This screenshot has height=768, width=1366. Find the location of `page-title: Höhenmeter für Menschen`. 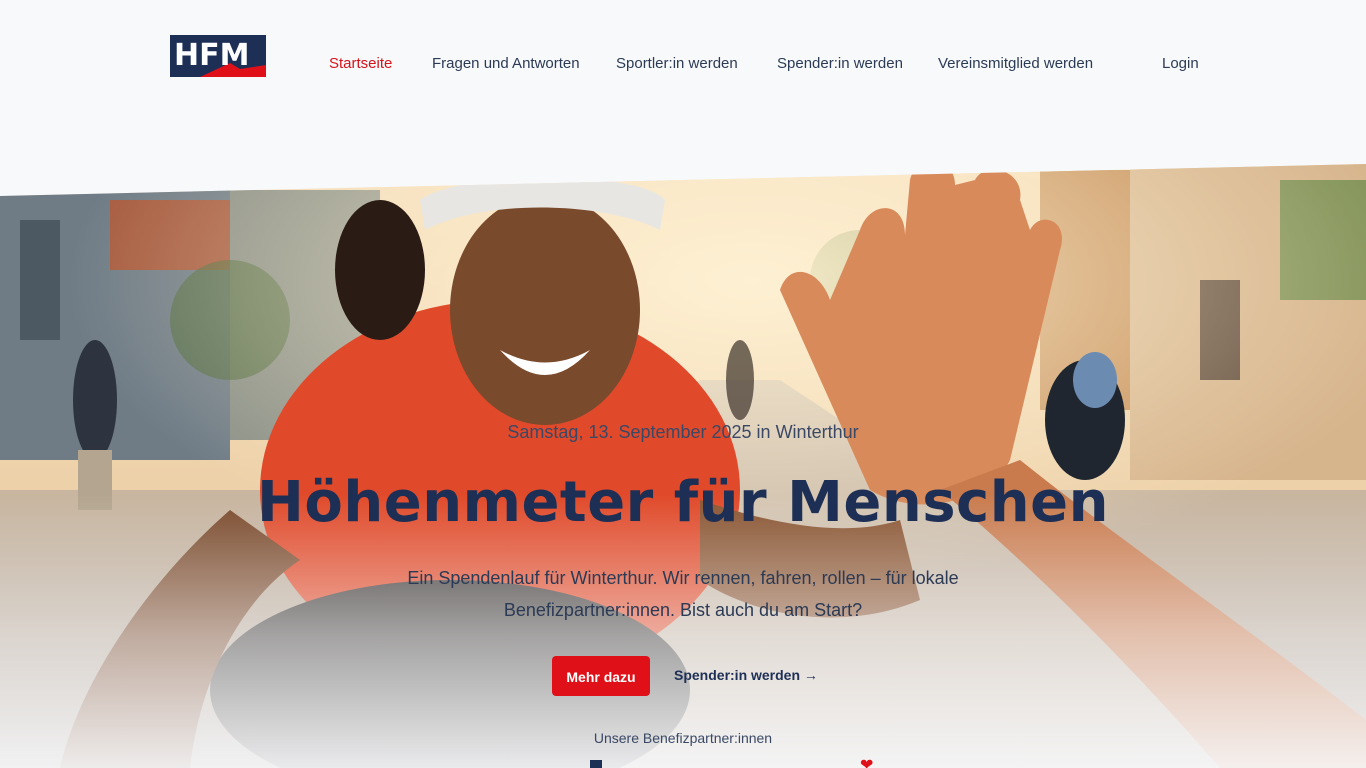

page-title: Höhenmeter für Menschen is located at coordinates (683, 502).